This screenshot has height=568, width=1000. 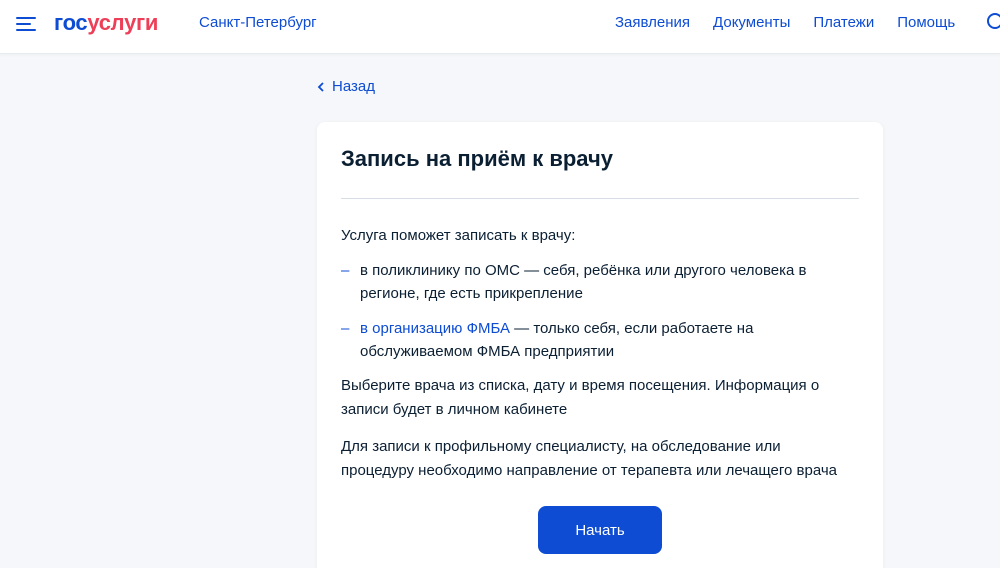 I want to click on start-button: Начать, so click(x=600, y=530).